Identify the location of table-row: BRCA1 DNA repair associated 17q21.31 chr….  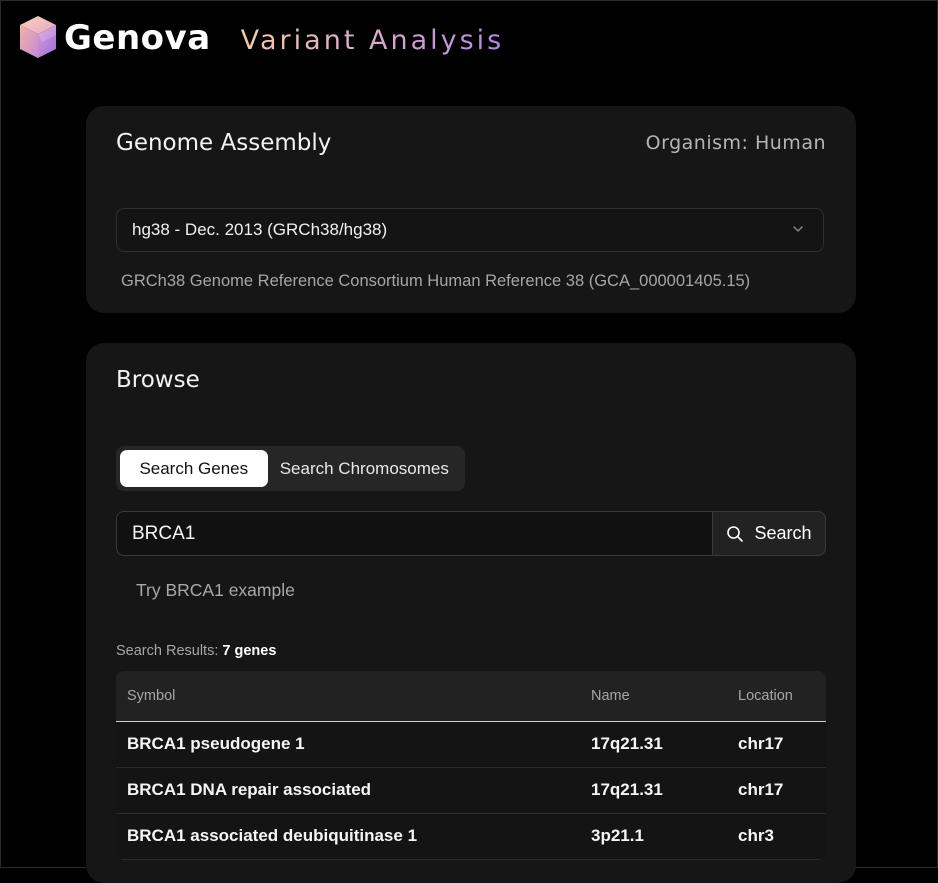
(471, 790).